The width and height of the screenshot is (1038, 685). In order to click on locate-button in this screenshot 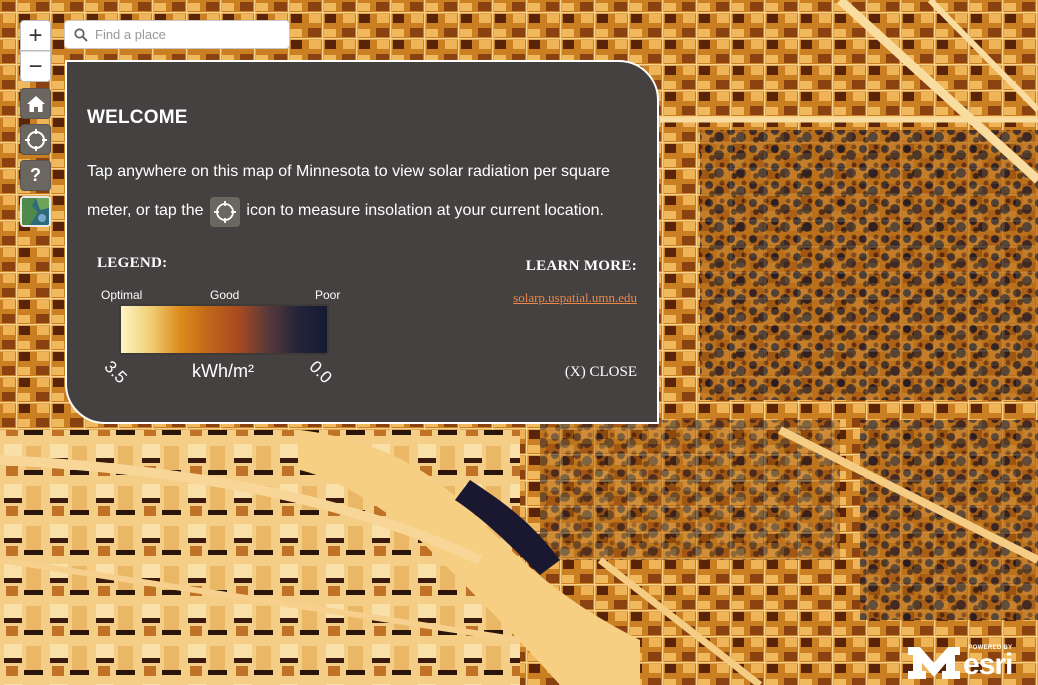, I will do `click(35, 139)`.